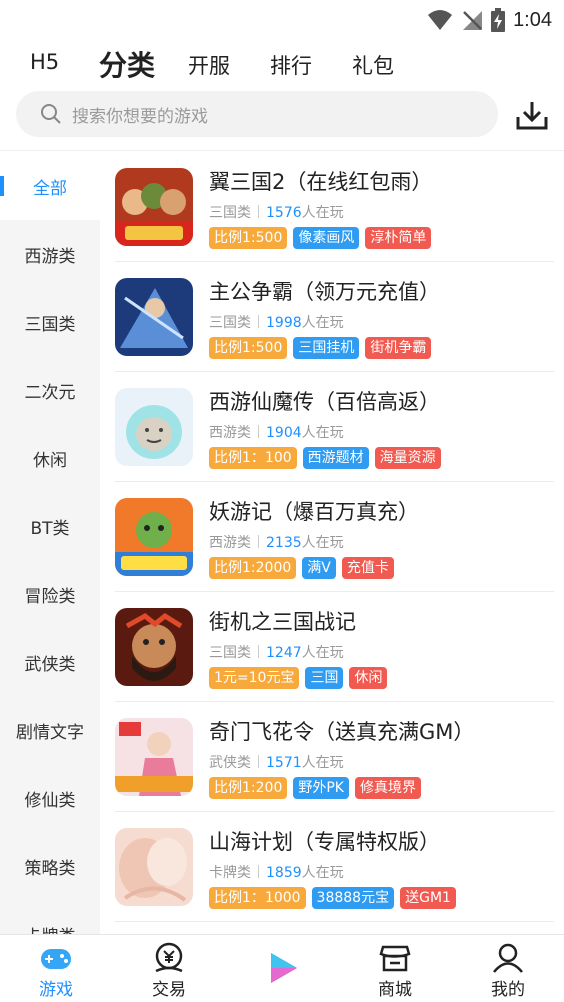 This screenshot has height=1002, width=564. I want to click on ratio-tag: 1元=10元宝, so click(254, 678).